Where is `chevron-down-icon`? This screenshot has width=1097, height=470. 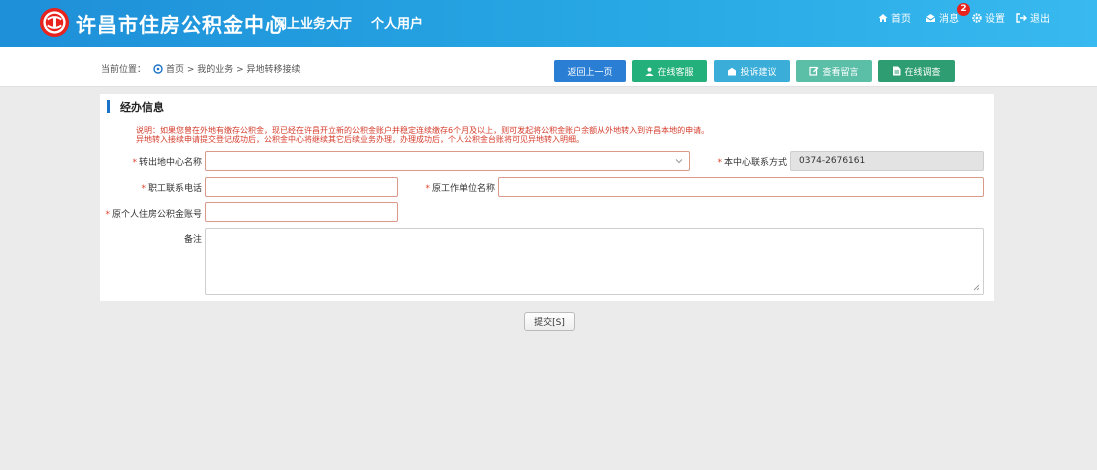
chevron-down-icon is located at coordinates (679, 161).